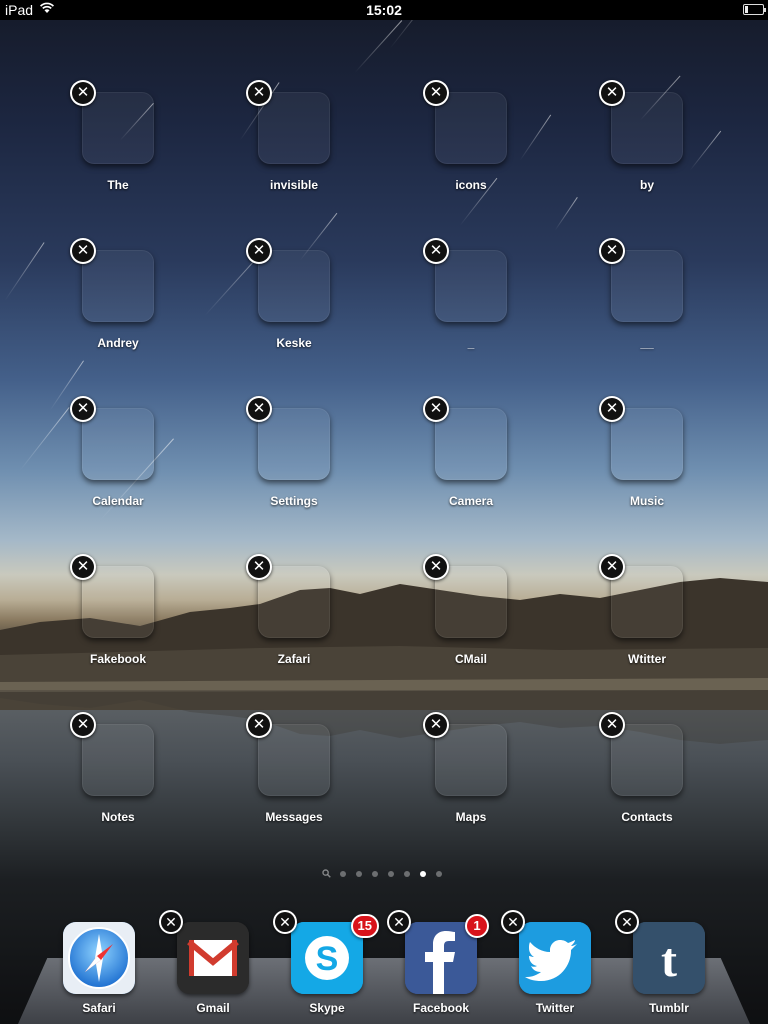 The height and width of the screenshot is (1024, 768). What do you see at coordinates (754, 9) in the screenshot?
I see `battery-icon` at bounding box center [754, 9].